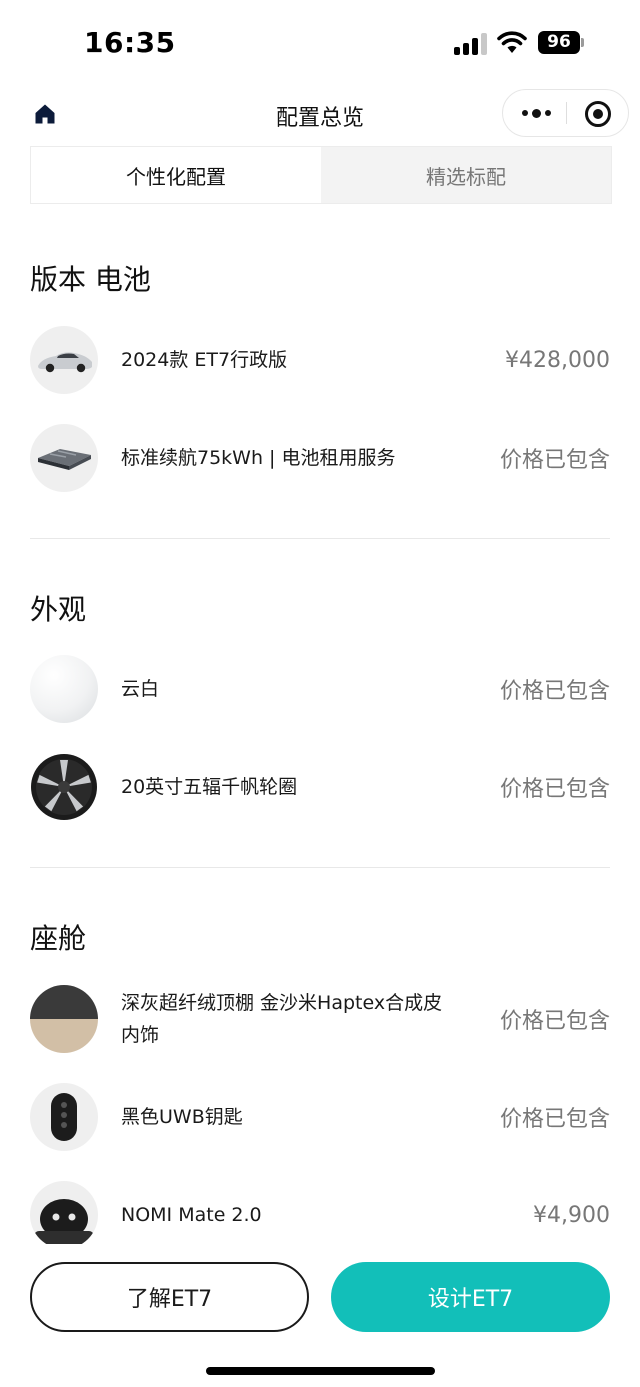  What do you see at coordinates (64, 458) in the screenshot?
I see `battery-pack-thumbnail-icon` at bounding box center [64, 458].